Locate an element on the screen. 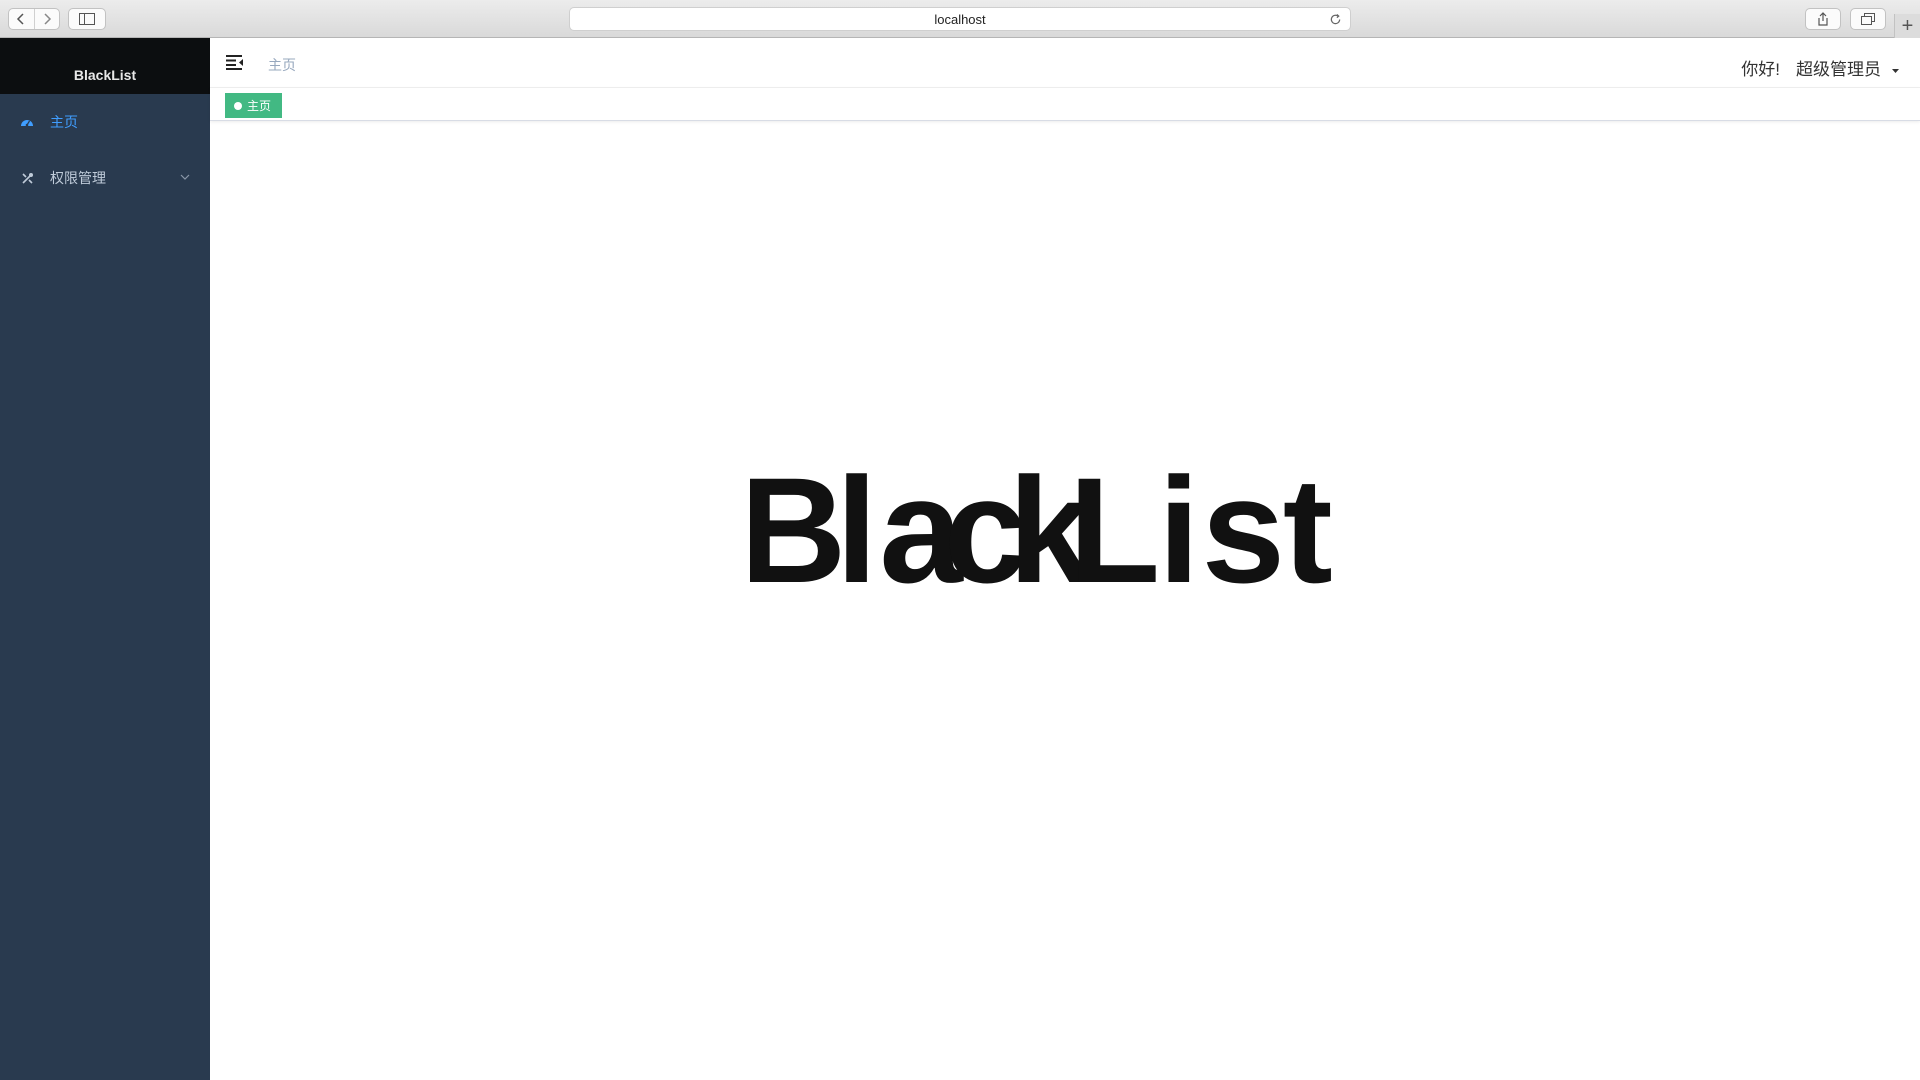 Image resolution: width=1920 pixels, height=1080 pixels. back-button is located at coordinates (21, 19).